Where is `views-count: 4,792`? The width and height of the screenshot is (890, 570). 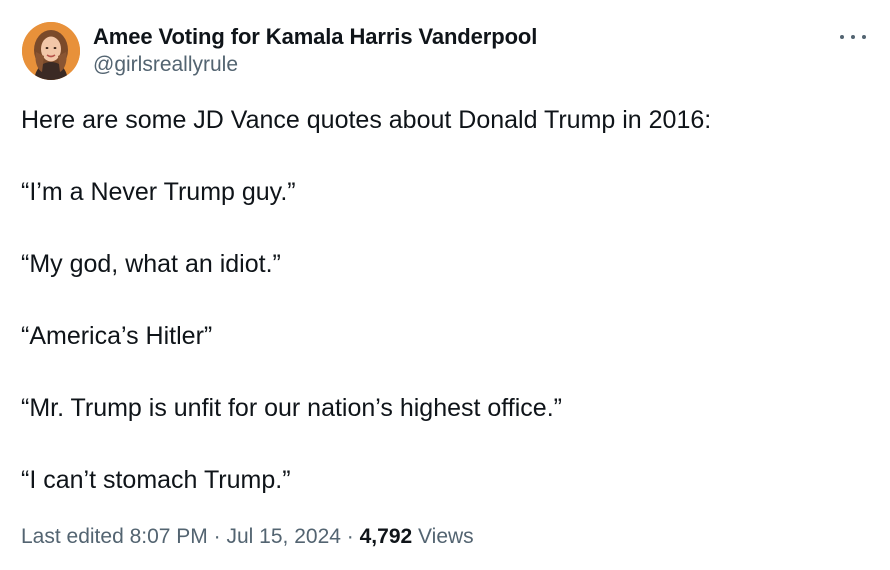 views-count: 4,792 is located at coordinates (386, 536).